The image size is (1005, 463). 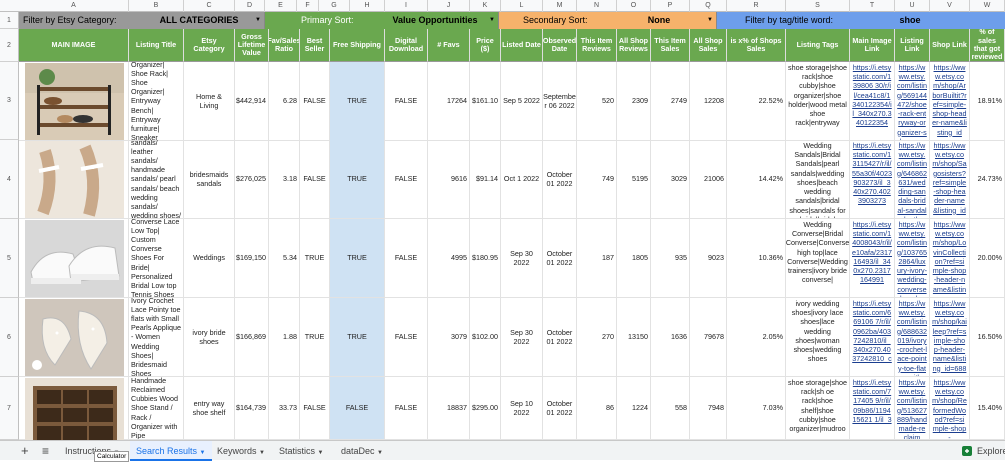 What do you see at coordinates (560, 6) in the screenshot?
I see `column-letter: M` at bounding box center [560, 6].